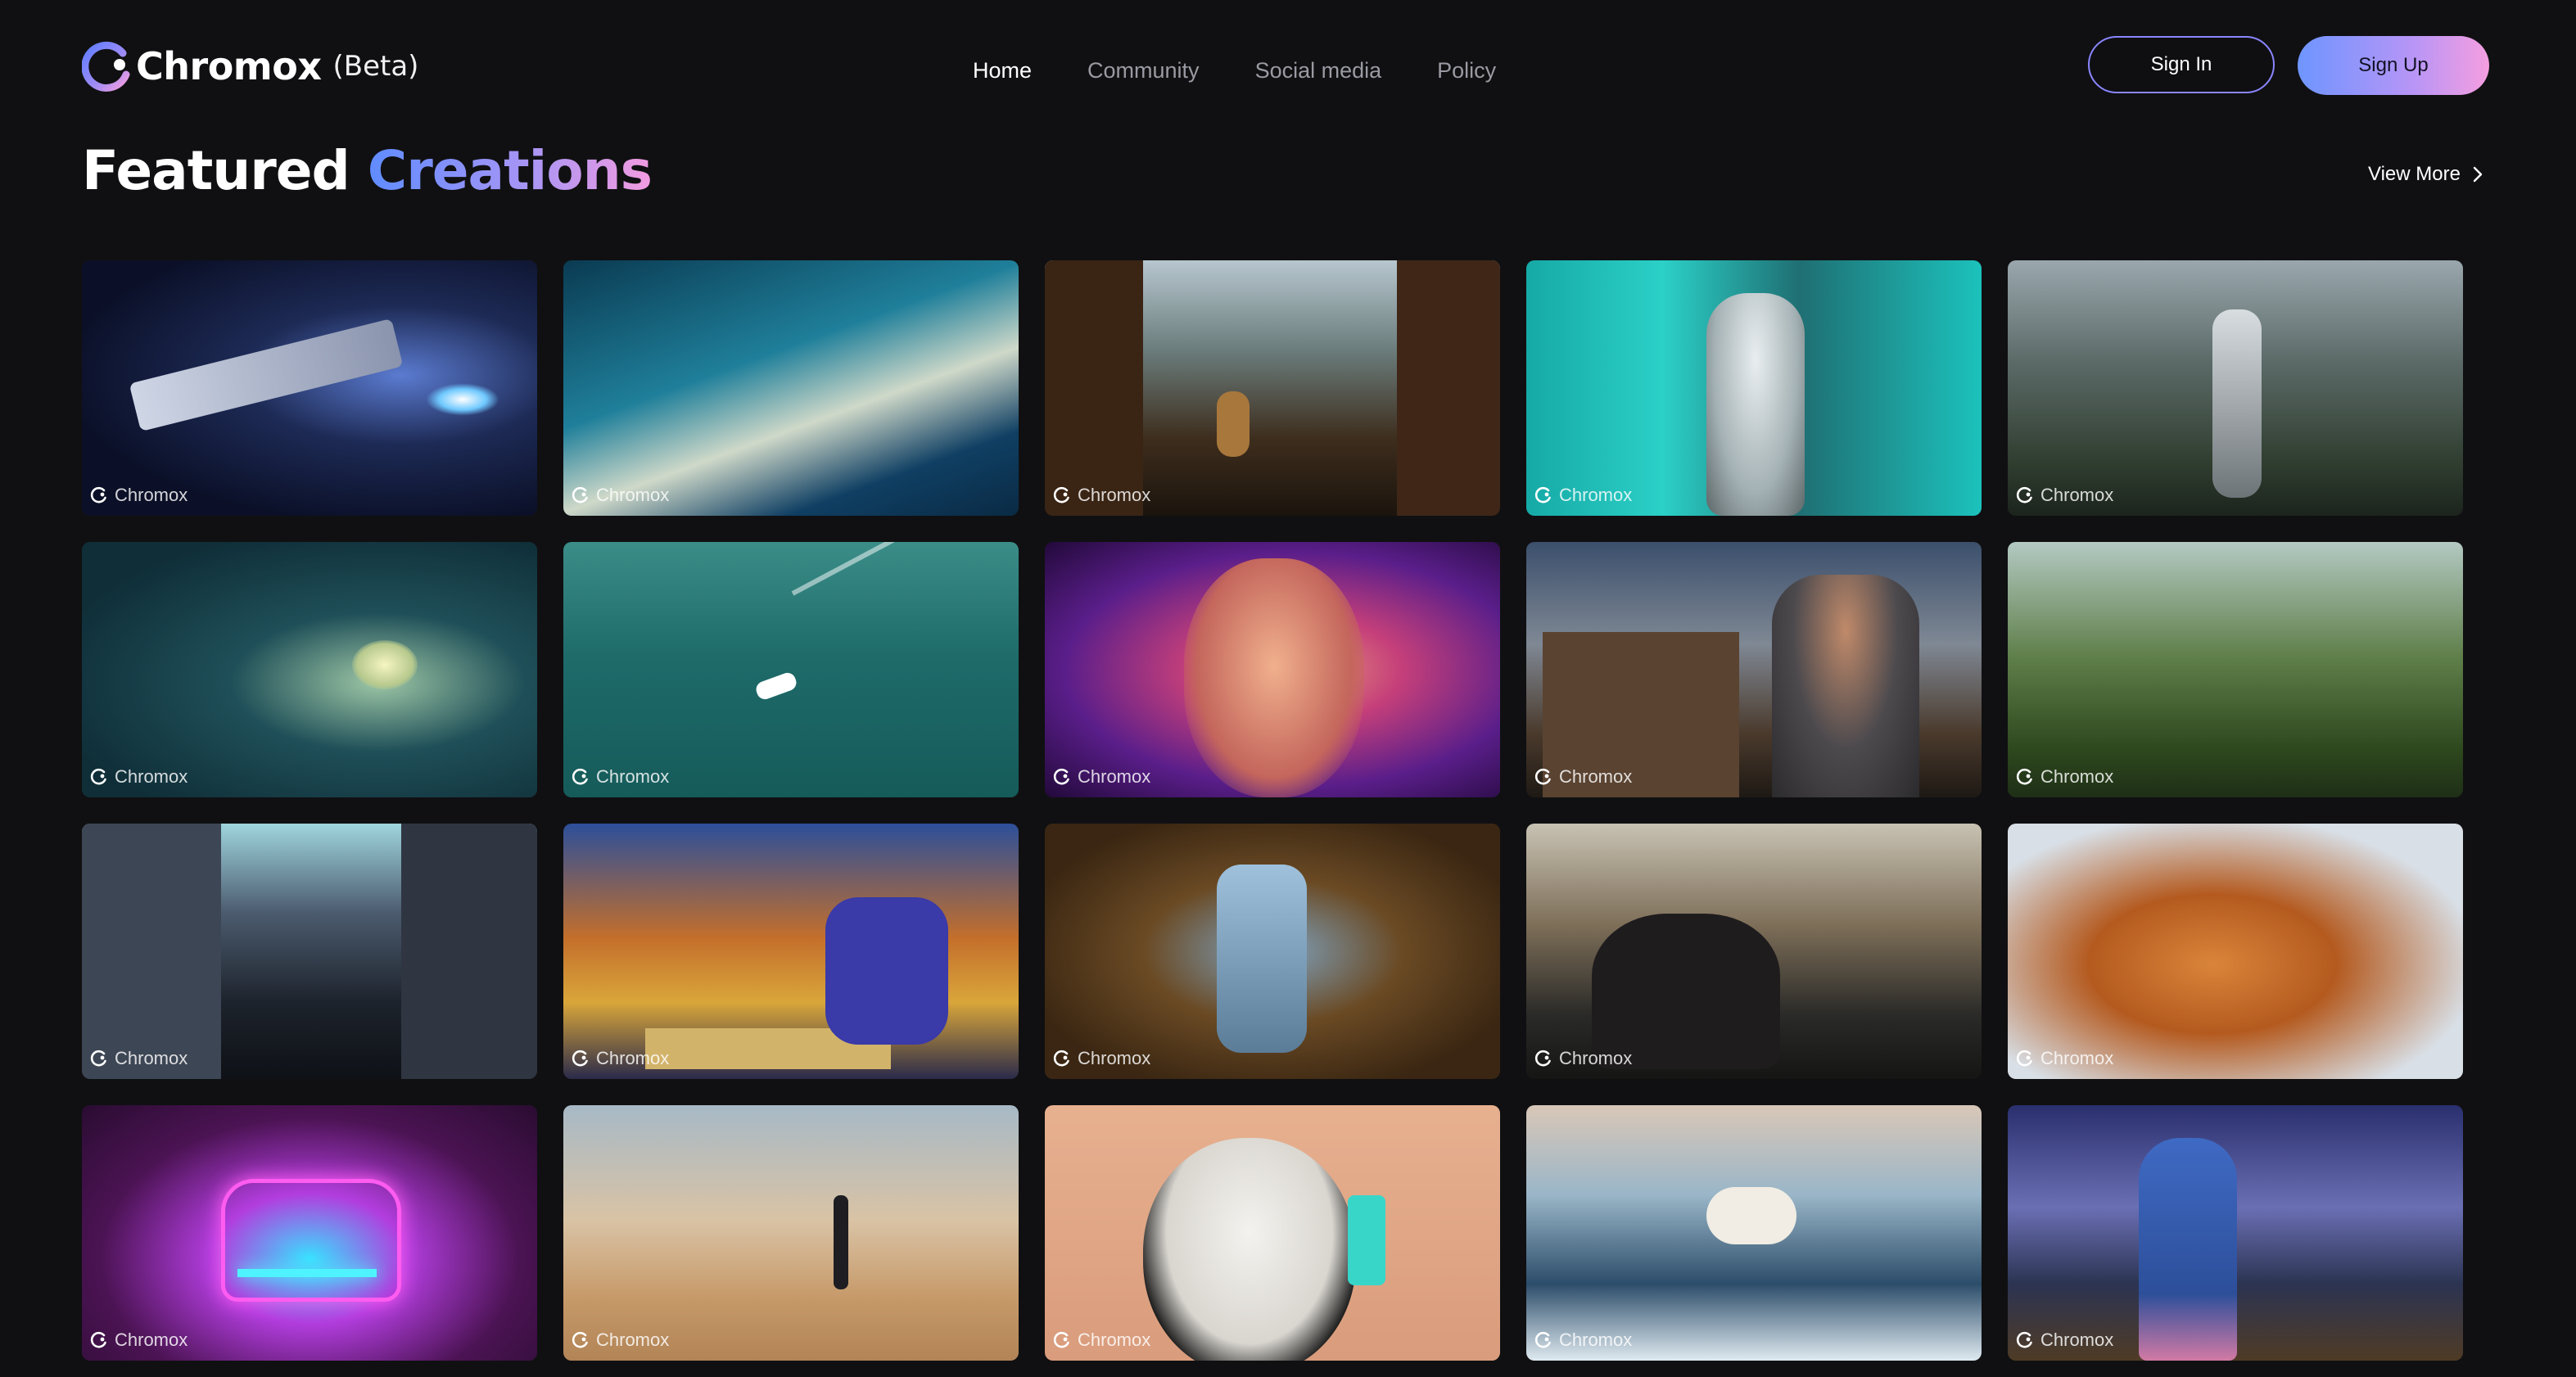  What do you see at coordinates (1318, 71) in the screenshot?
I see `nav-social-media: Social media` at bounding box center [1318, 71].